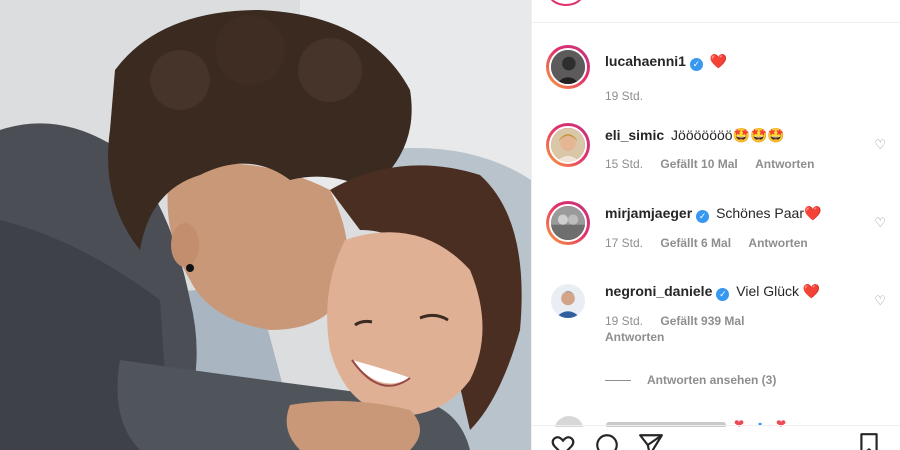 The image size is (900, 450). I want to click on view-replies-button: Antworten ansehen (3), so click(690, 380).